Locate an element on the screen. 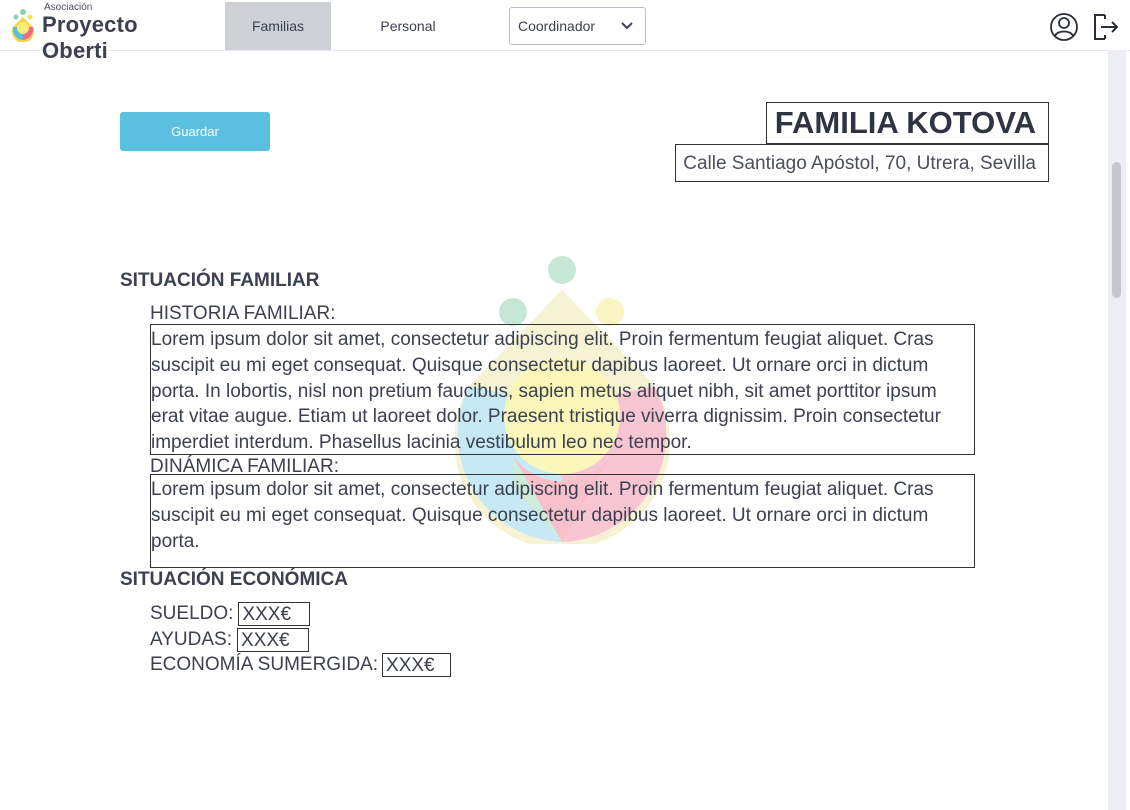 This screenshot has height=810, width=1130. family-name-field: FAMILIA KOTOVA is located at coordinates (907, 123).